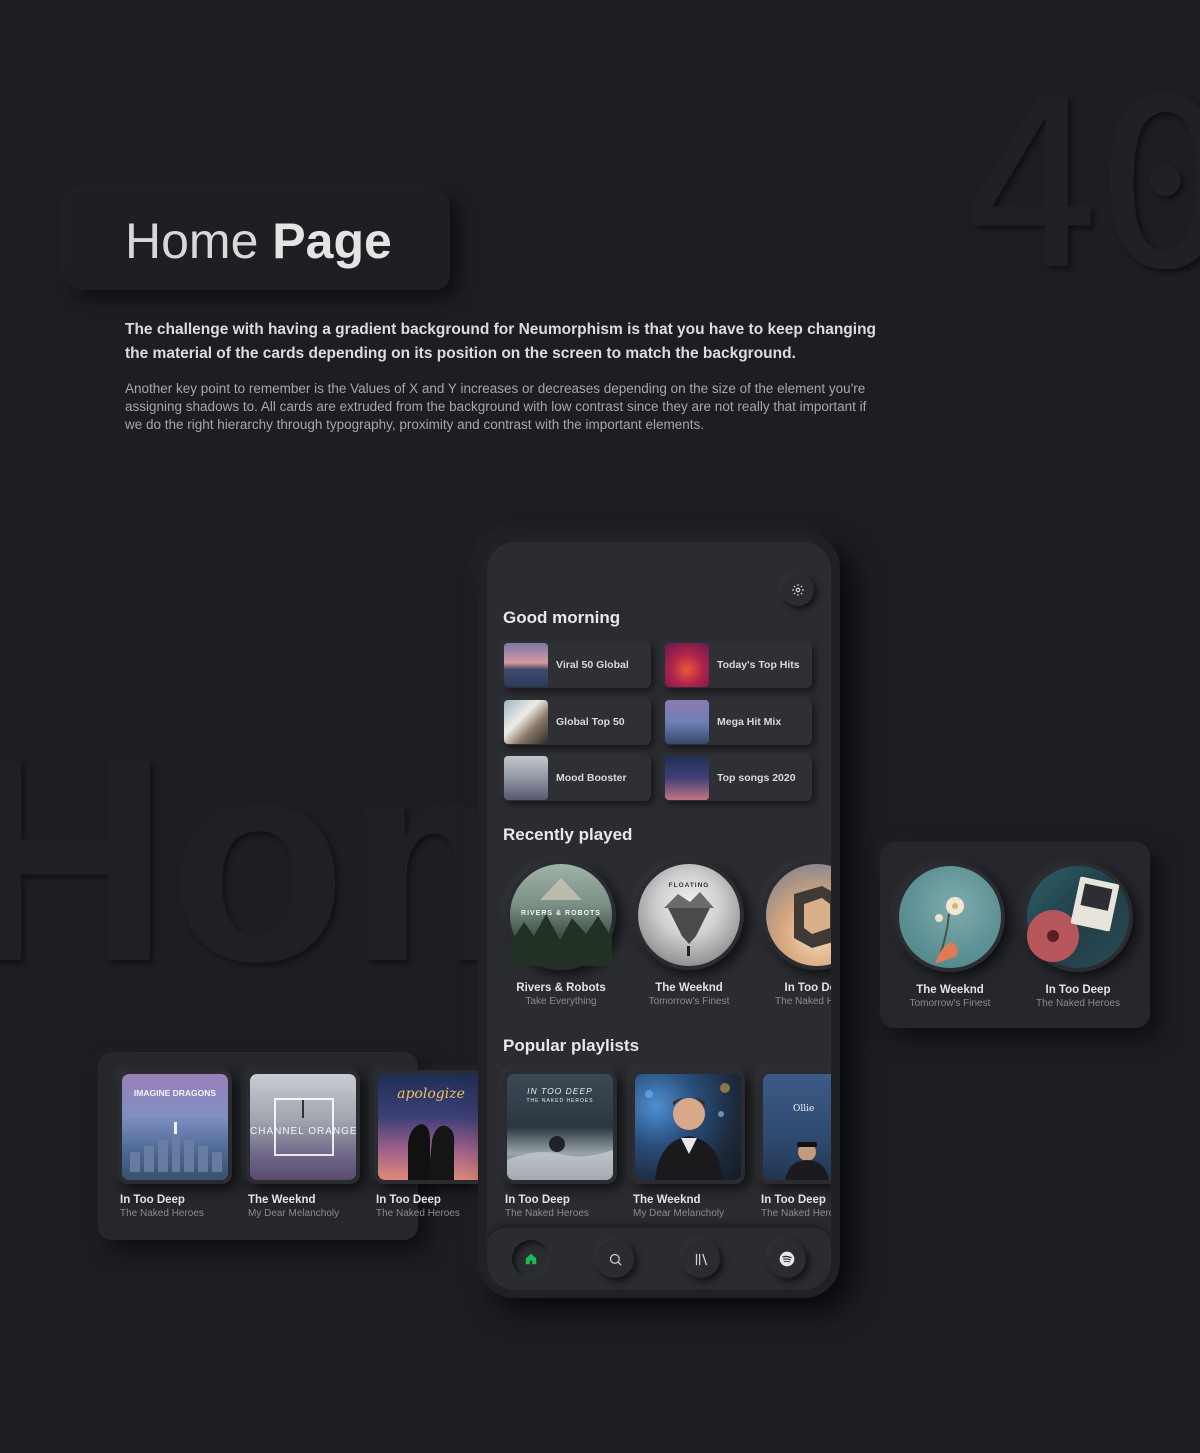  What do you see at coordinates (687, 778) in the screenshot?
I see `apologize-couple-art` at bounding box center [687, 778].